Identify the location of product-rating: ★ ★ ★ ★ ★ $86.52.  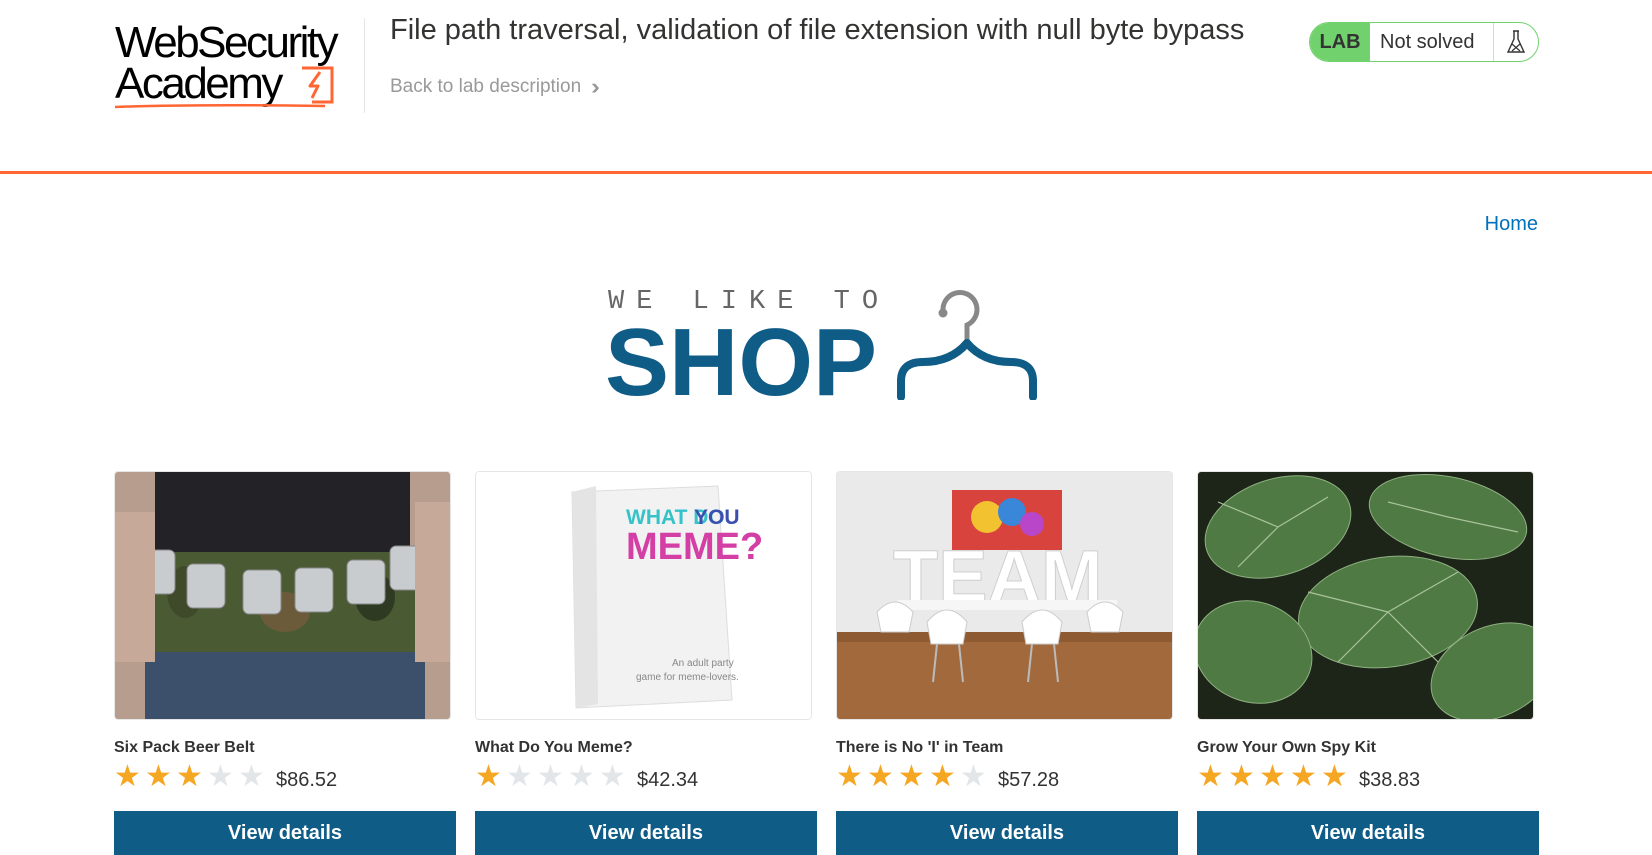
(225, 777).